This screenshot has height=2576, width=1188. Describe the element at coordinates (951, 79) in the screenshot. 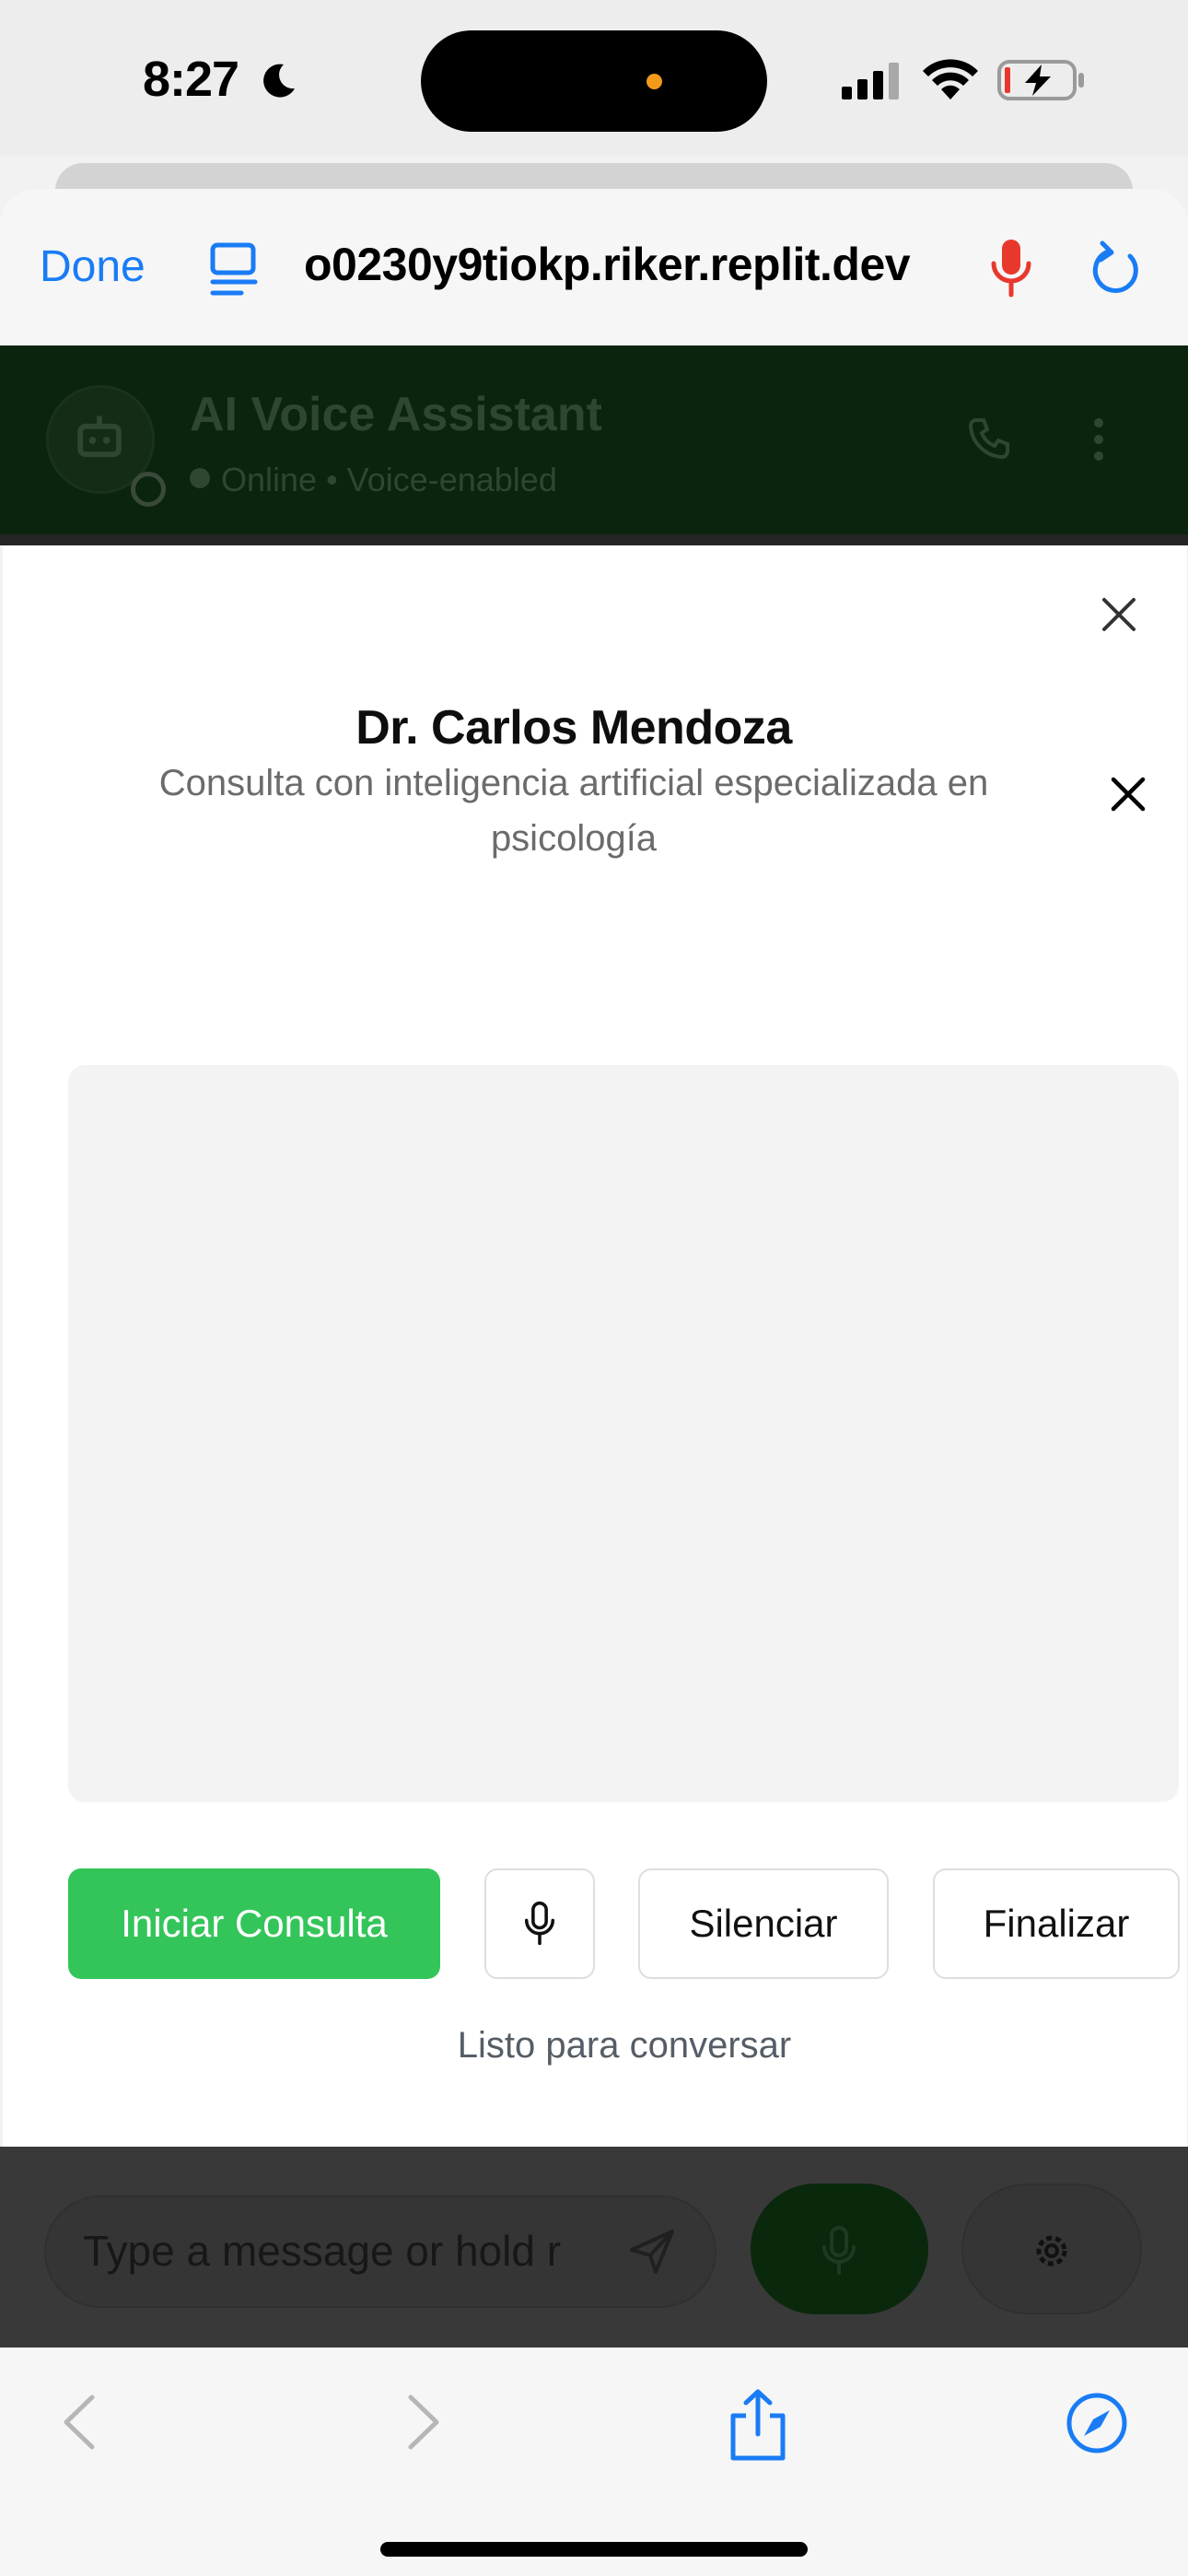

I see `wifi-icon` at that location.